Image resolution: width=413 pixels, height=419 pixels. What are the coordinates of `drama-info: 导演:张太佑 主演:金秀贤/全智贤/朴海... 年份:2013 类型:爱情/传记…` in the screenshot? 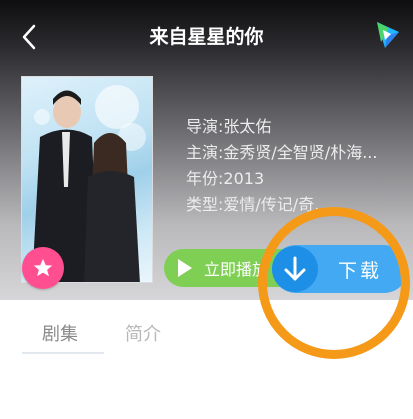 It's located at (299, 166).